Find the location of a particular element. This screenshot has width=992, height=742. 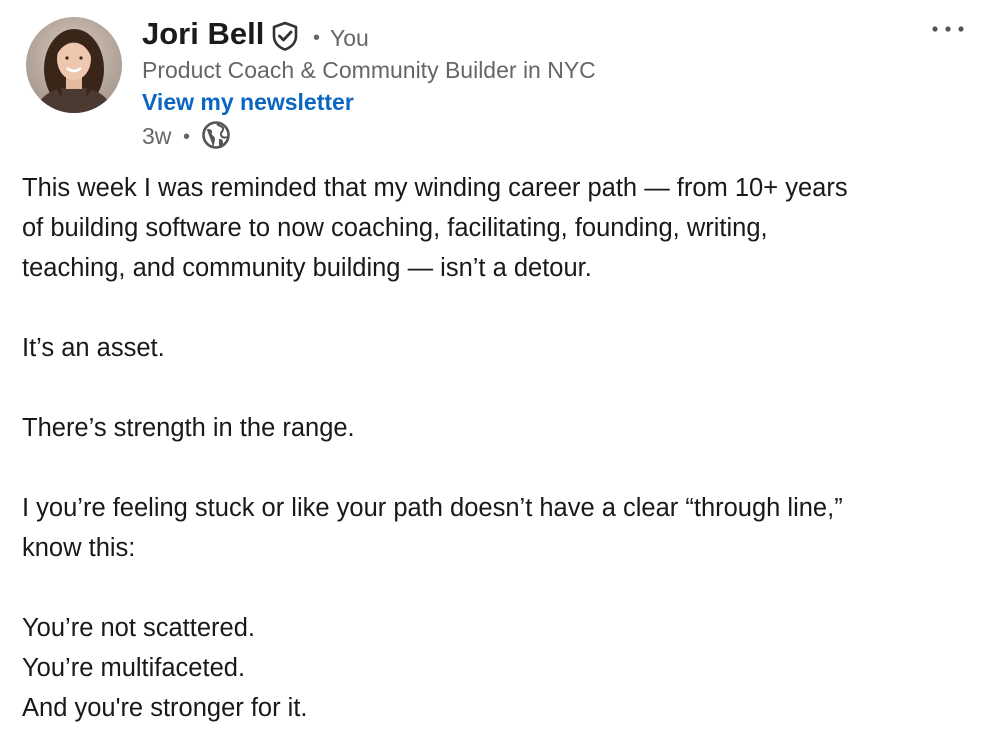

view-newsletter-link: View my newsletter is located at coordinates (248, 102).